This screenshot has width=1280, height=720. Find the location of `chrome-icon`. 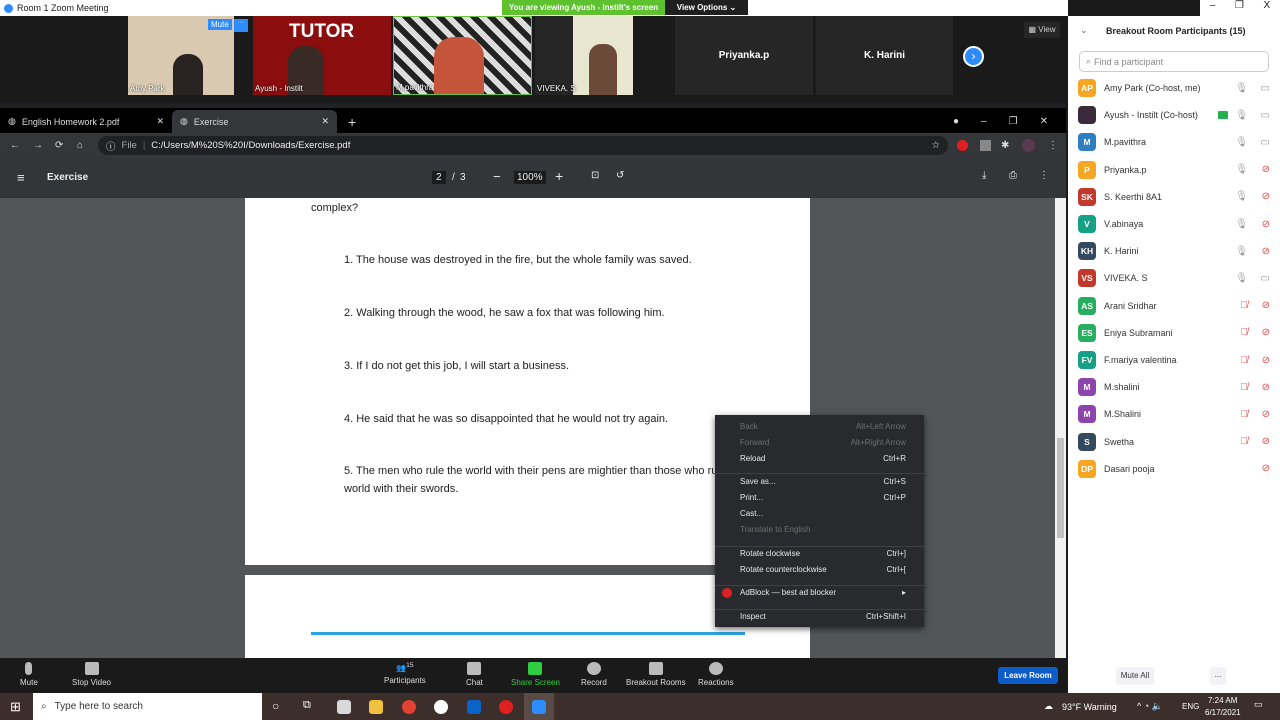

chrome-icon is located at coordinates (409, 707).